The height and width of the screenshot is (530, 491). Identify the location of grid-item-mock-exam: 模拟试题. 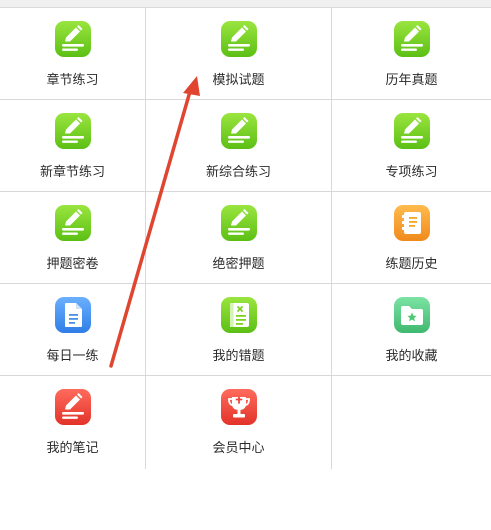
(239, 53).